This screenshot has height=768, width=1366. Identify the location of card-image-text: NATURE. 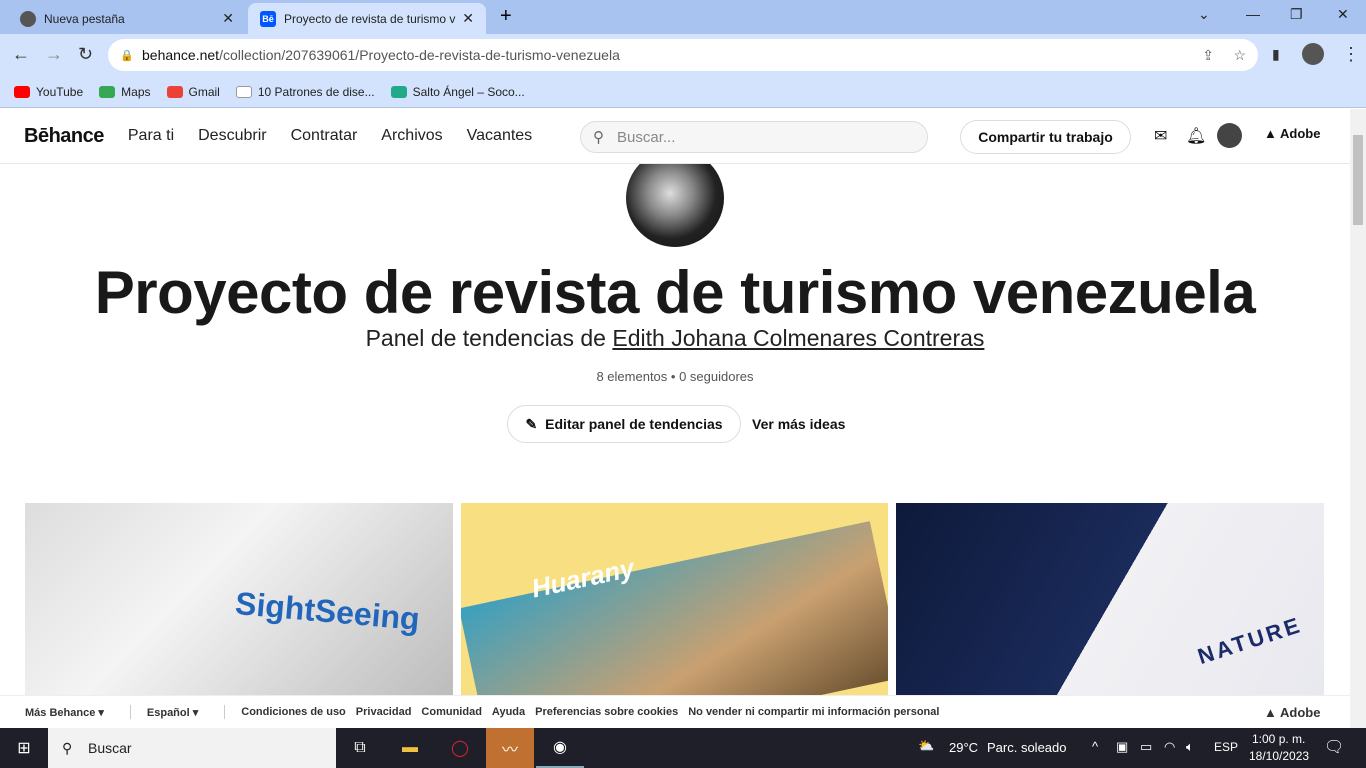
(1250, 640).